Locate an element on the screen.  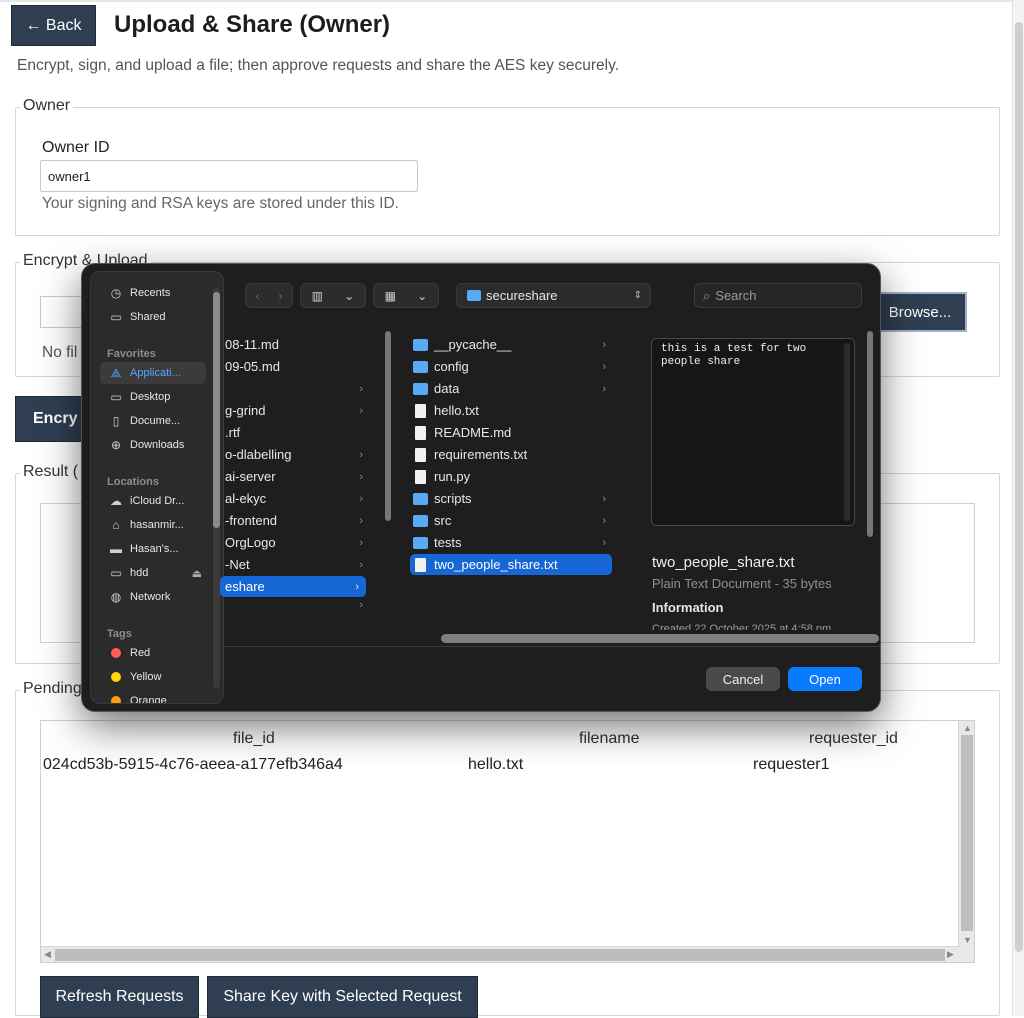
list-item: OrgLogo › is located at coordinates (297, 542).